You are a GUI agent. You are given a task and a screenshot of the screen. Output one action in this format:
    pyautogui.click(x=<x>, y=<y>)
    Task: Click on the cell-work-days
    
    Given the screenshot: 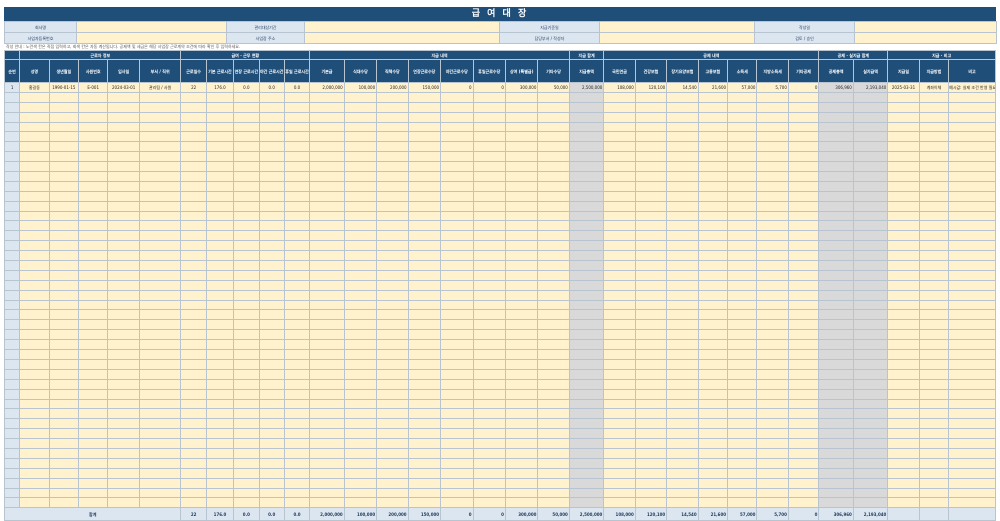 What is the action you would take?
    pyautogui.click(x=193, y=434)
    